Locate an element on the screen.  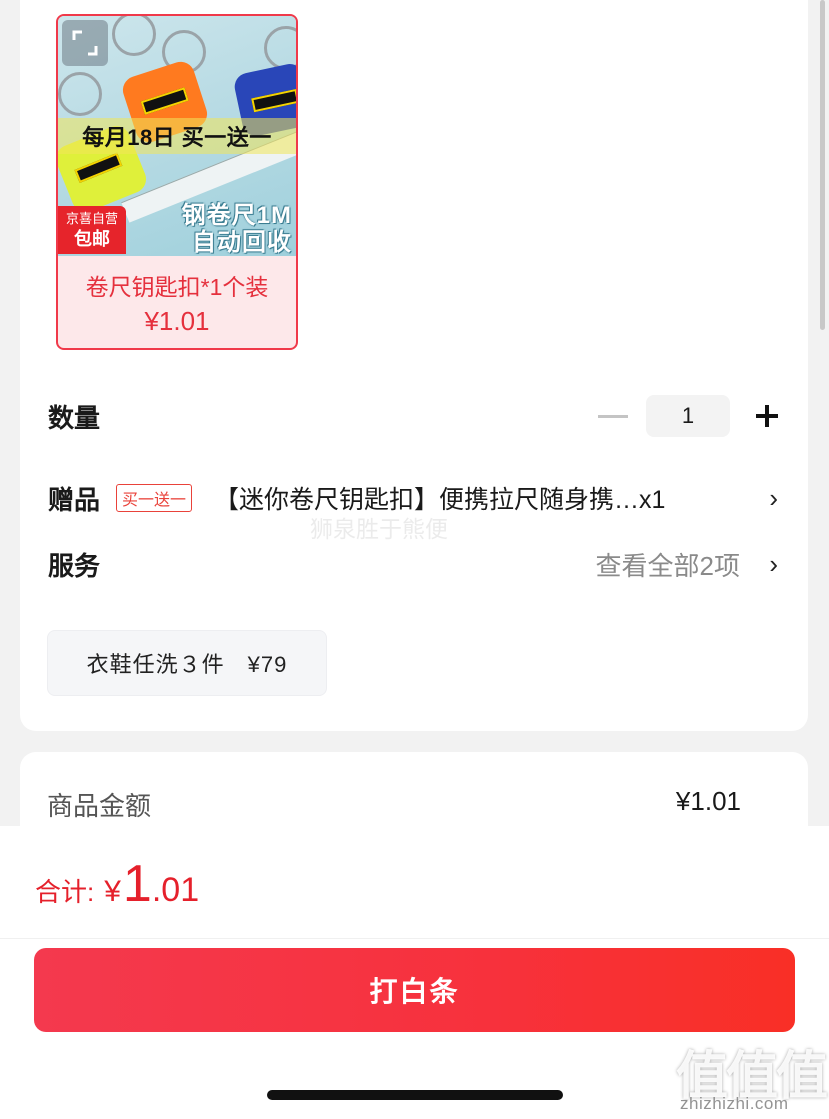
quantity-input: 1 is located at coordinates (688, 416).